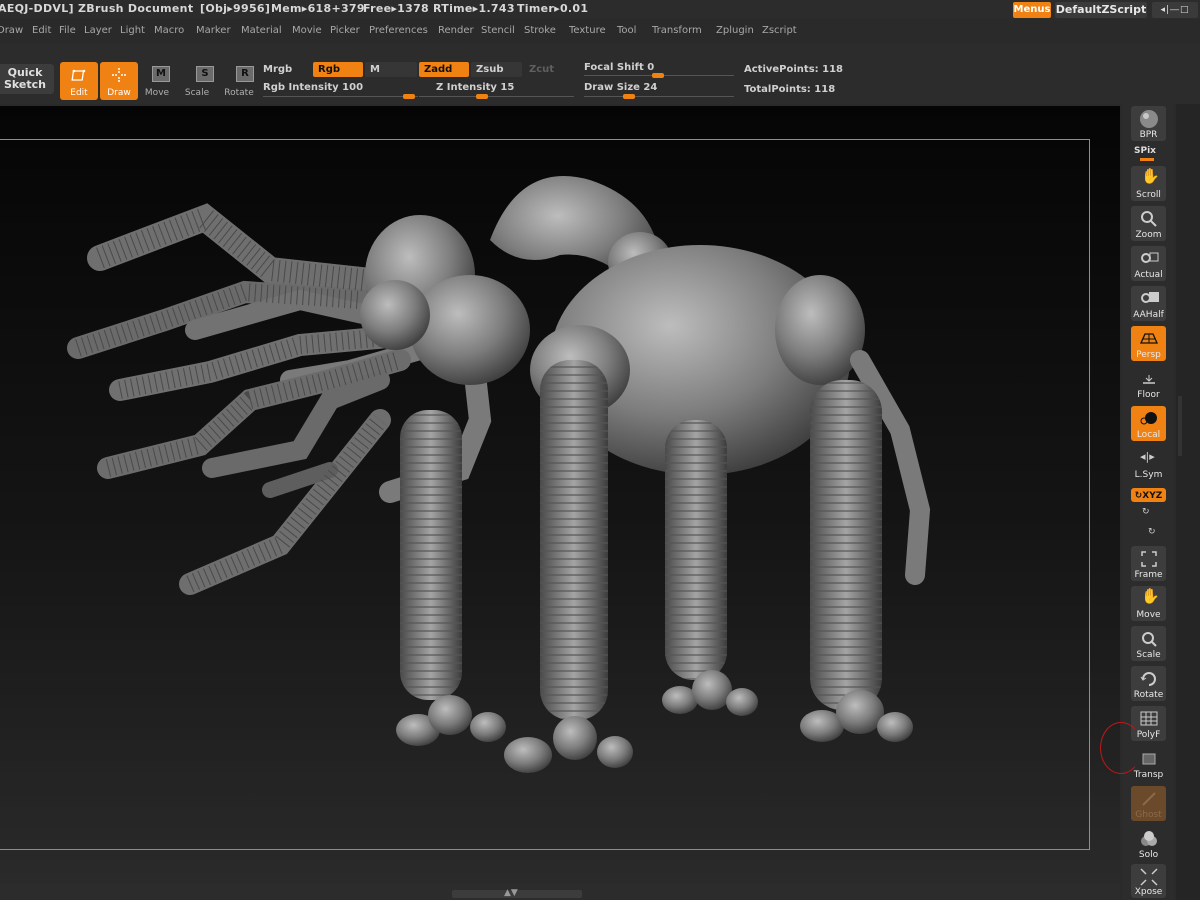 The image size is (1200, 900). What do you see at coordinates (119, 93) in the screenshot?
I see `draw-label: Draw` at bounding box center [119, 93].